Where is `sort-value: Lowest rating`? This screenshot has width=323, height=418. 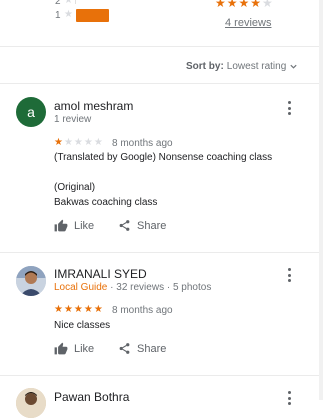 sort-value: Lowest rating is located at coordinates (256, 66).